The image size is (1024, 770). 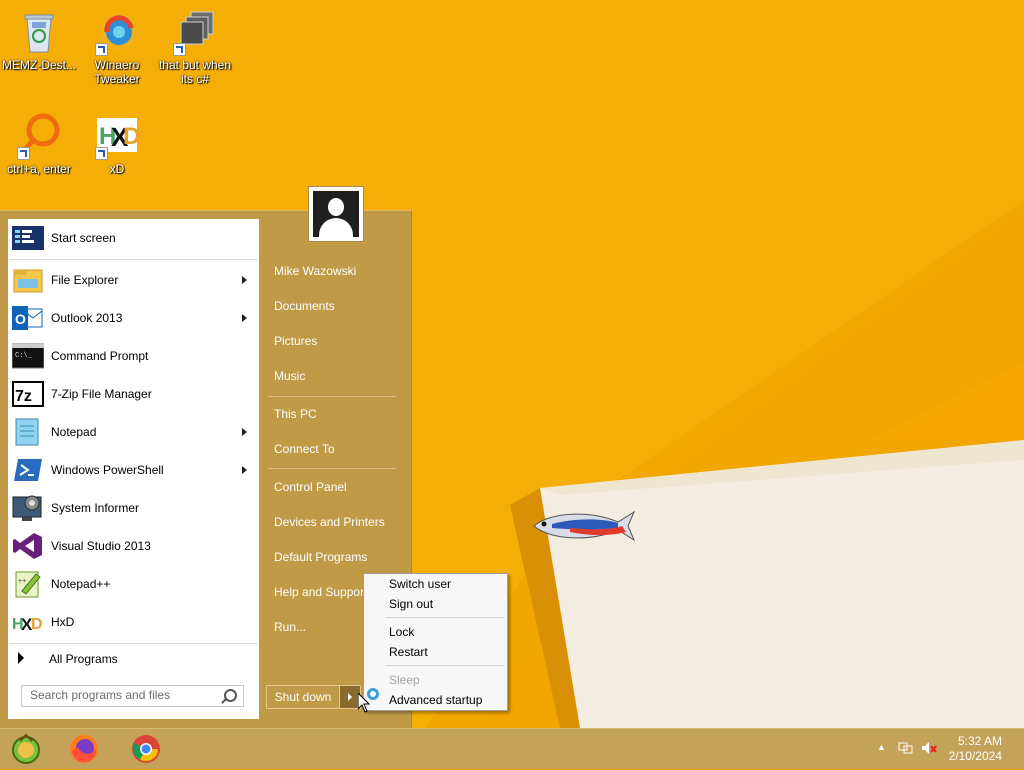 I want to click on program-7zip: 7z 7-Zip File Manager, so click(x=133, y=394).